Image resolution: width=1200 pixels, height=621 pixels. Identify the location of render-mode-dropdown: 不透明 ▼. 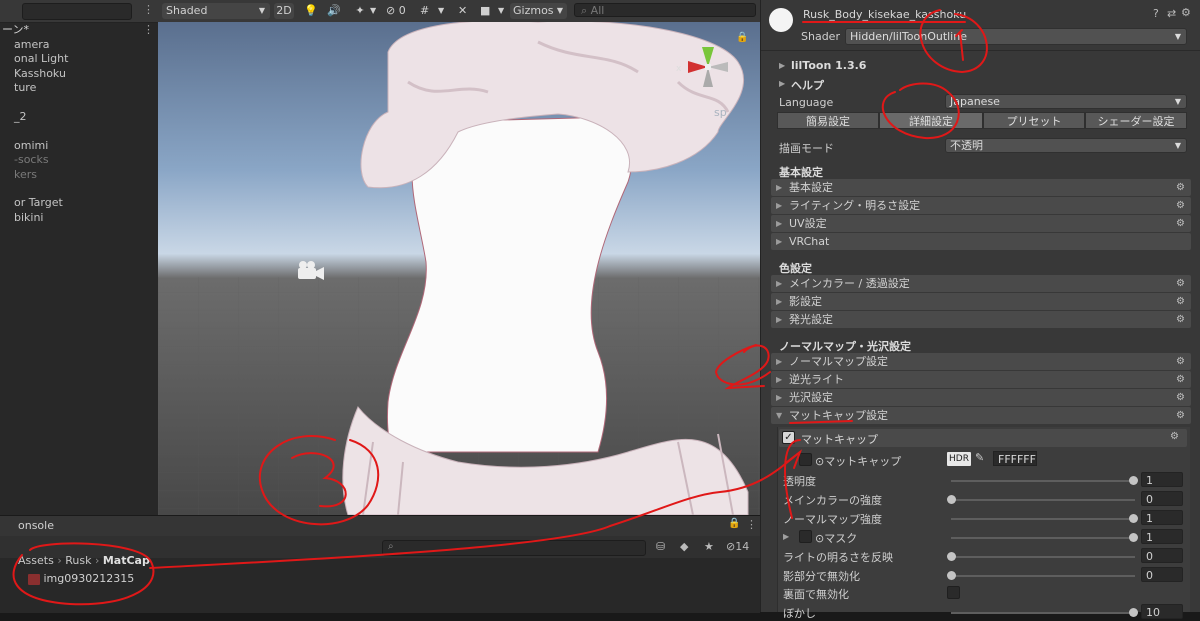
(1066, 145).